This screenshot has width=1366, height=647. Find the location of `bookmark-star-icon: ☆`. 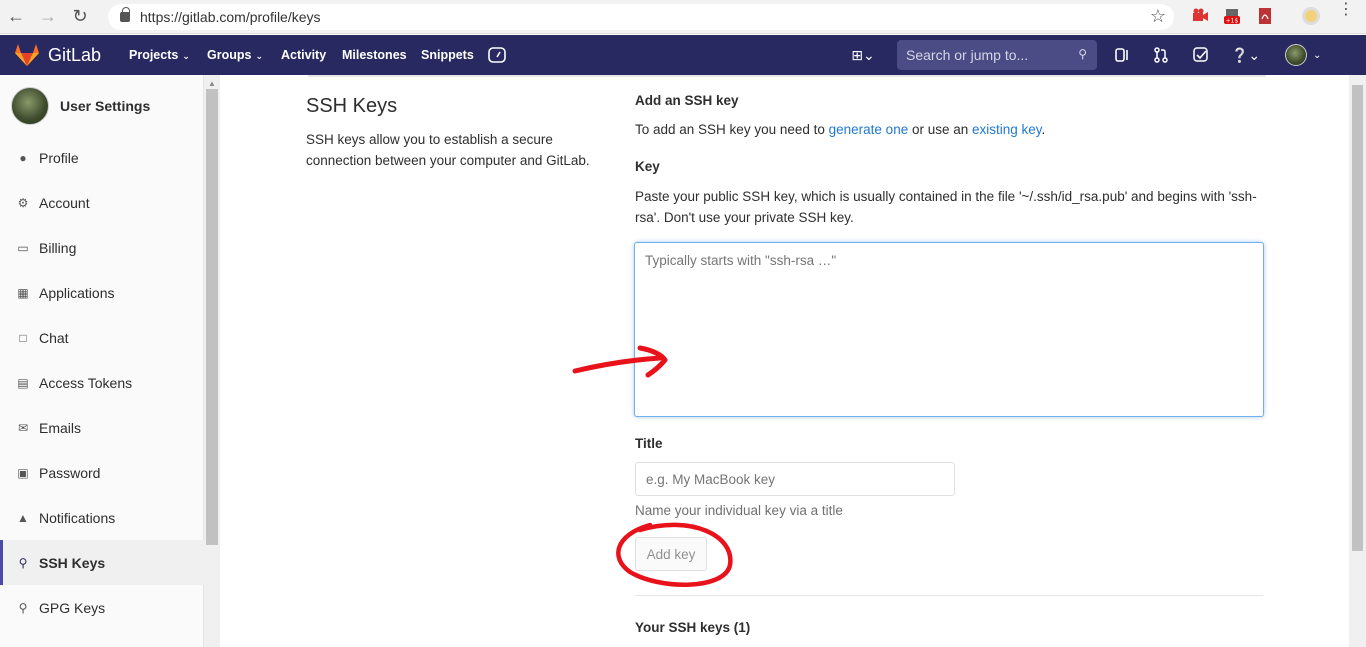

bookmark-star-icon: ☆ is located at coordinates (1158, 16).